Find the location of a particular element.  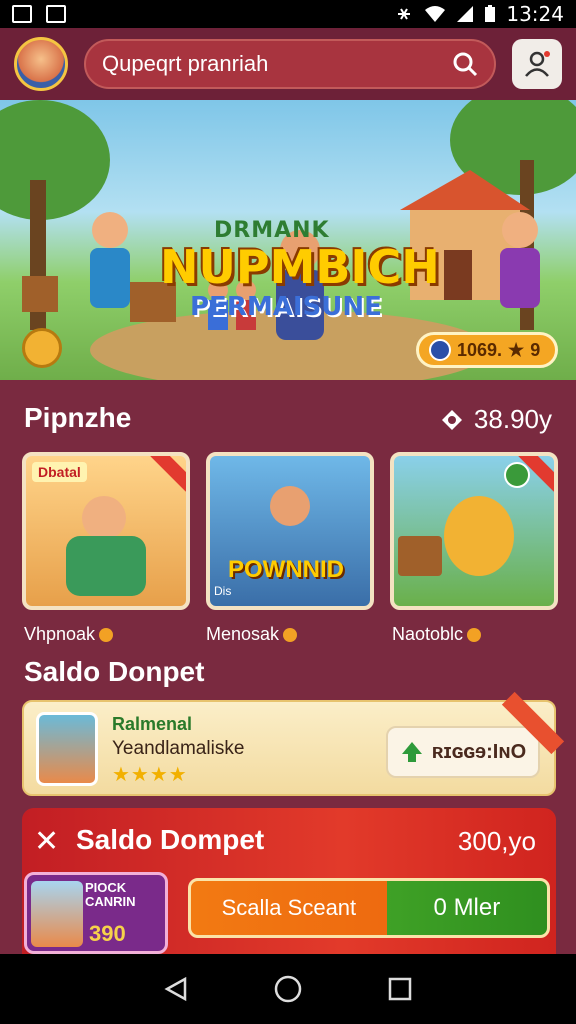

game-card is located at coordinates (474, 531).